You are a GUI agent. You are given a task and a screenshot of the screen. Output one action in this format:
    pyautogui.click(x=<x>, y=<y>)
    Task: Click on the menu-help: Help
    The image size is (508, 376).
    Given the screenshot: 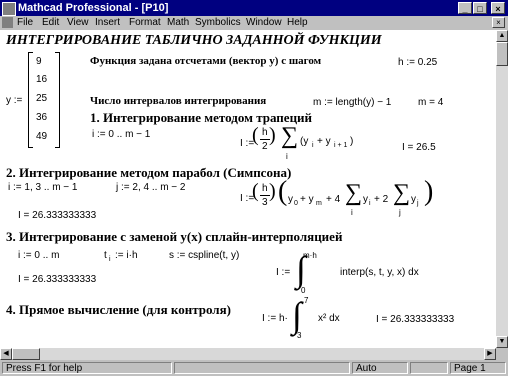 What is the action you would take?
    pyautogui.click(x=297, y=22)
    